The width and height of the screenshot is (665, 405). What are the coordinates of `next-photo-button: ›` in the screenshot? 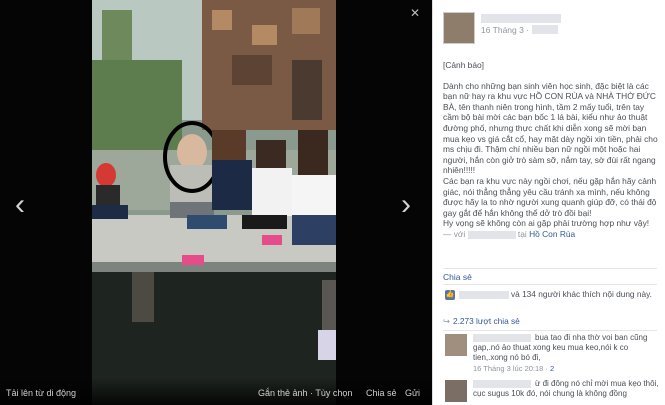 It's located at (406, 205).